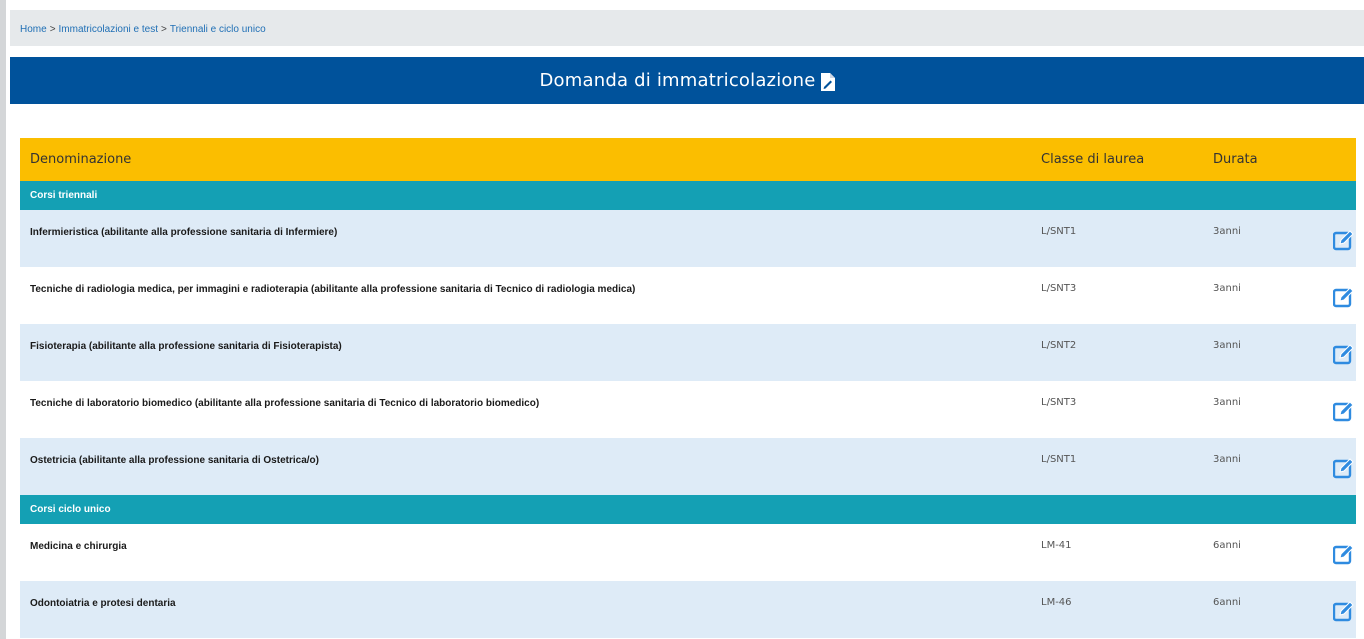 The height and width of the screenshot is (639, 1364). I want to click on page-header: Domanda di immatricolazione, so click(687, 80).